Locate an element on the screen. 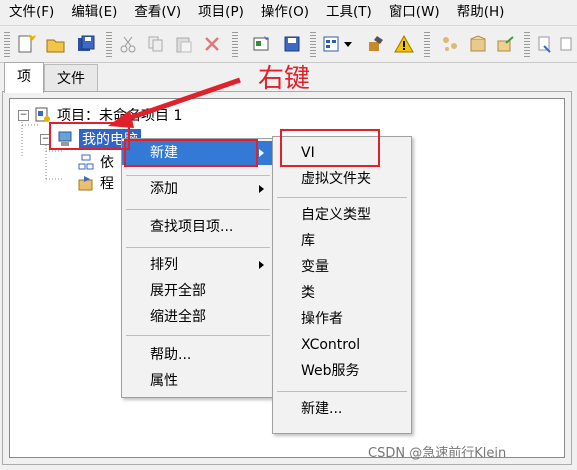  annotation-right-click-label: 右键 is located at coordinates (284, 79).